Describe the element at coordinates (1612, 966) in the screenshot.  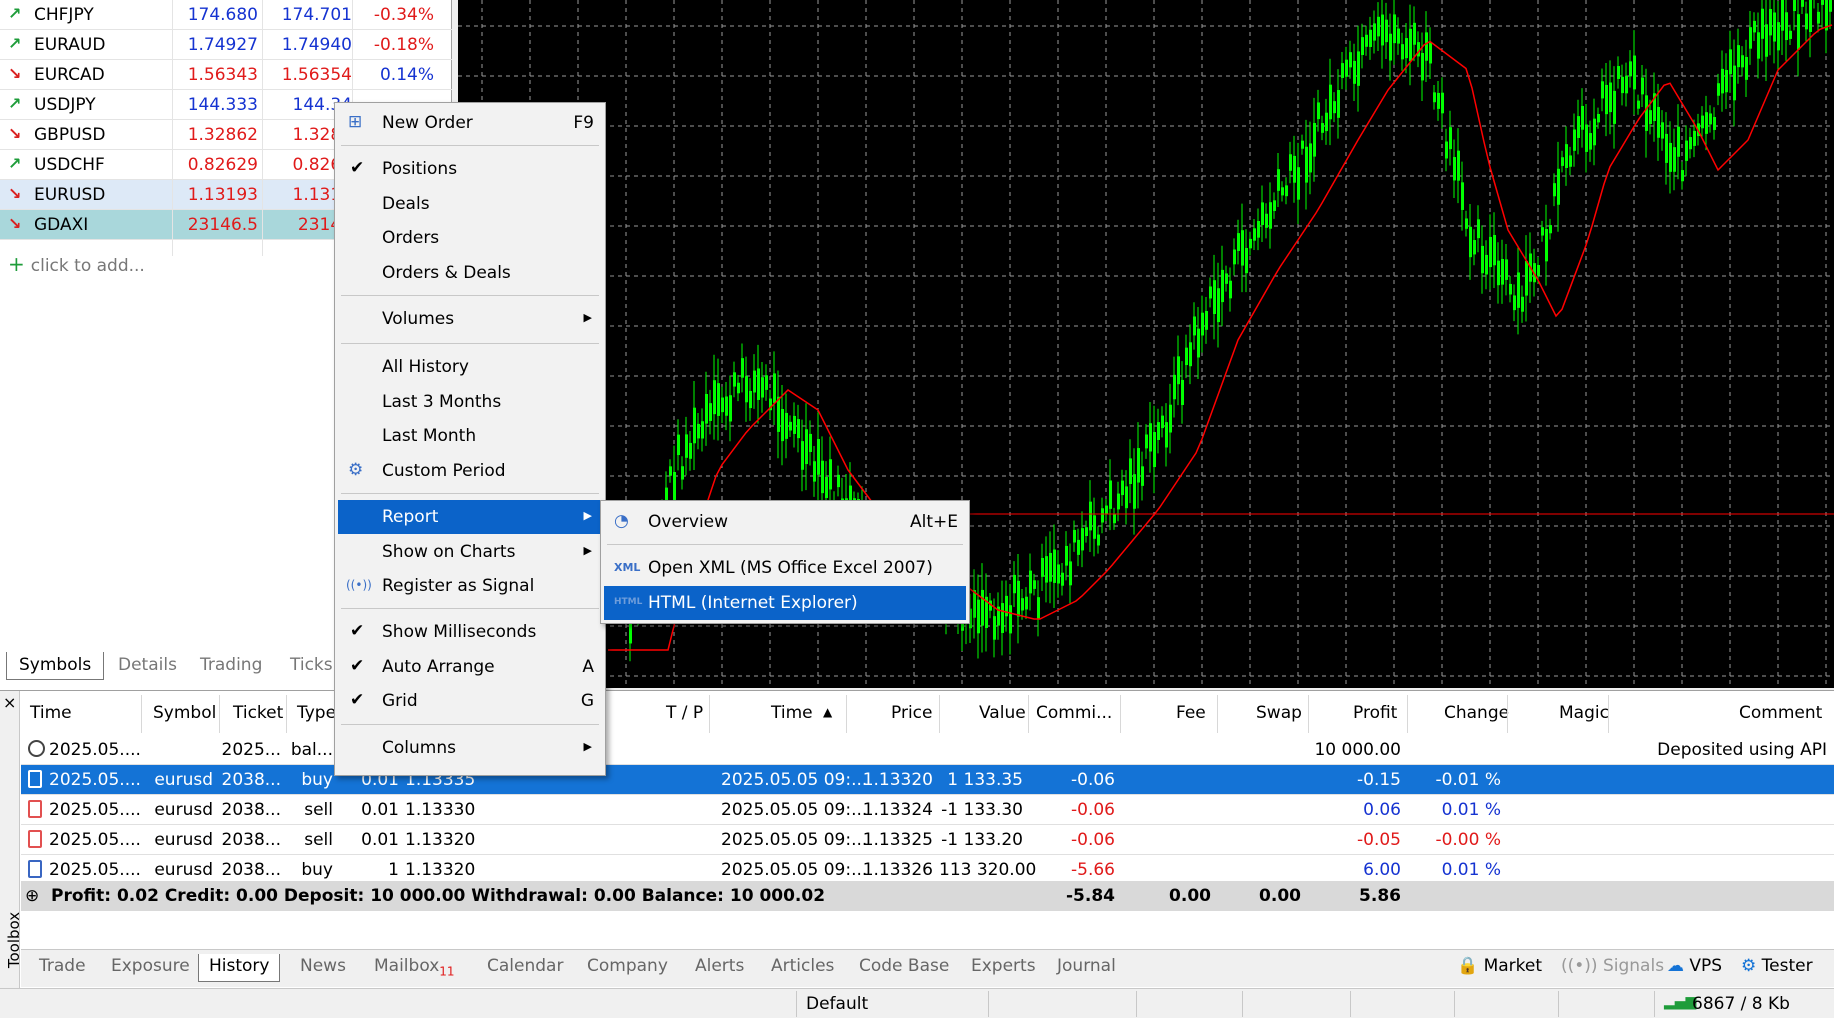
I see `signals-button: ((•)) Signals` at that location.